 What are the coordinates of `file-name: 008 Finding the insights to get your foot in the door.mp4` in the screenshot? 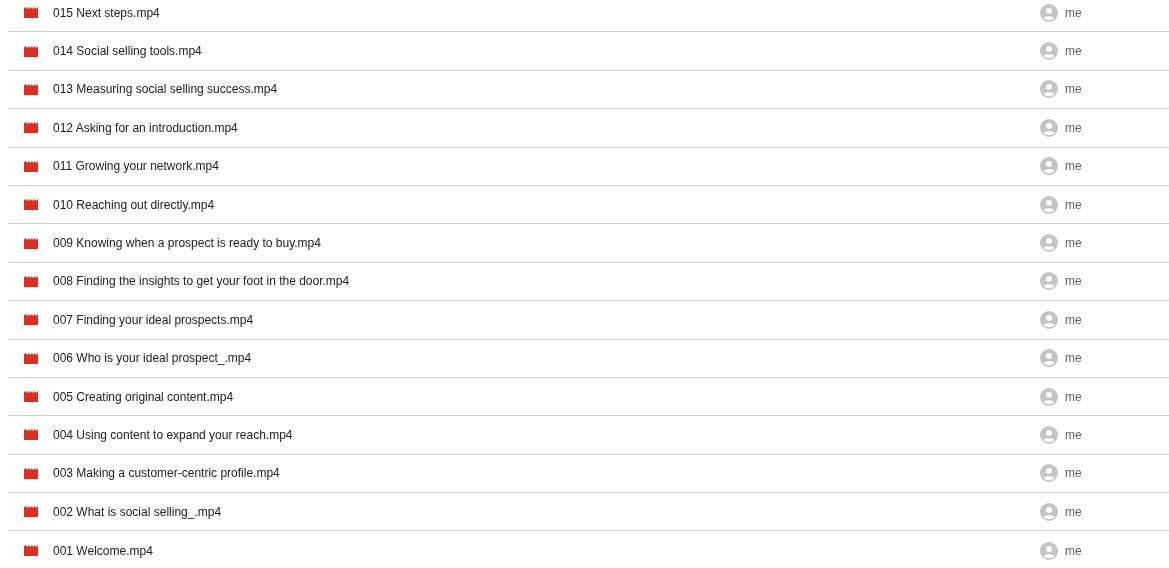 It's located at (546, 281).